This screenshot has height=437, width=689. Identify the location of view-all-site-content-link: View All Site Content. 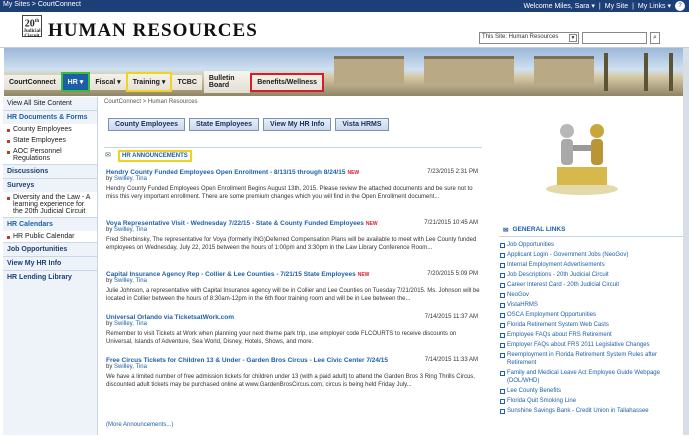
(50, 103).